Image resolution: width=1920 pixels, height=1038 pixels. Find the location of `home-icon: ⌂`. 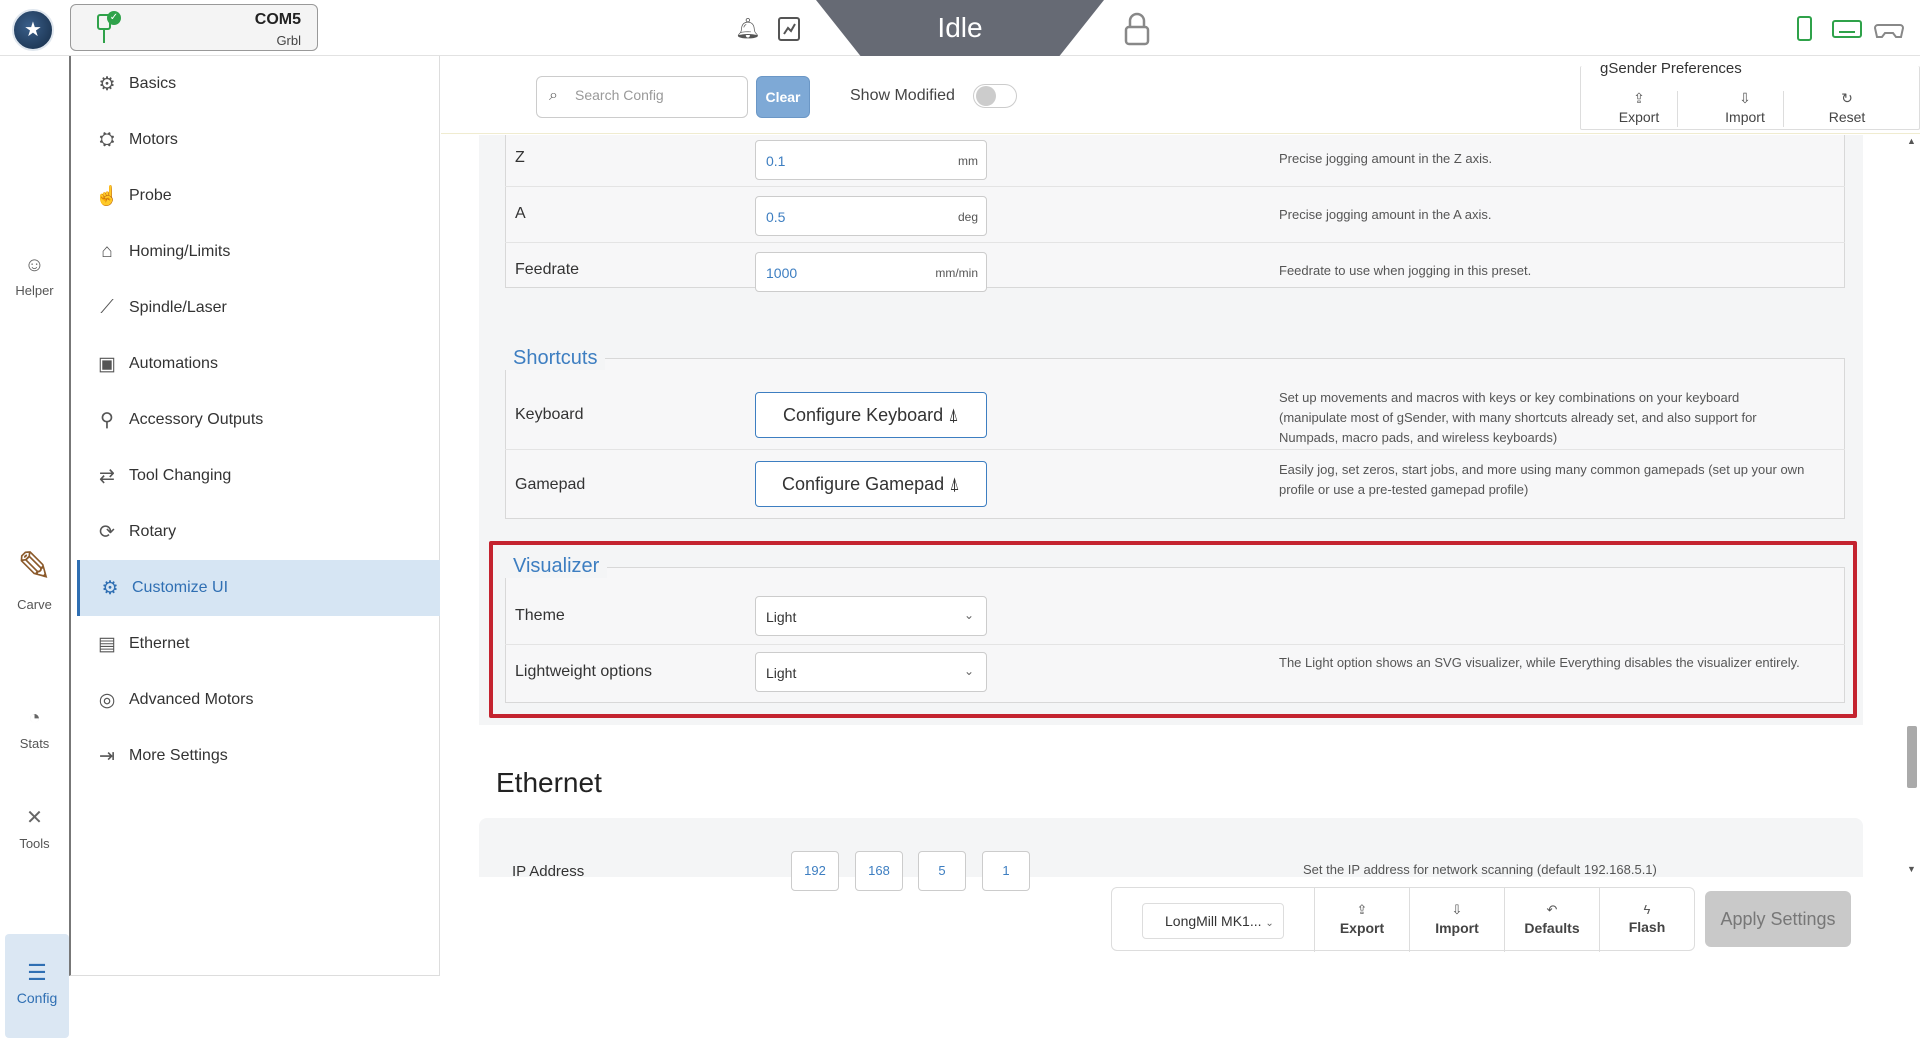

home-icon: ⌂ is located at coordinates (107, 251).